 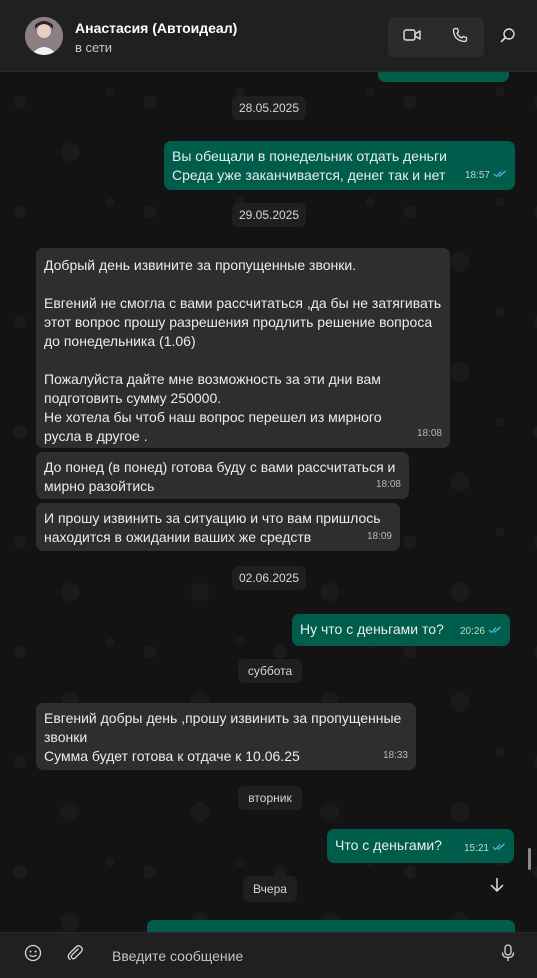 I want to click on message-time: 18:09, so click(x=379, y=536).